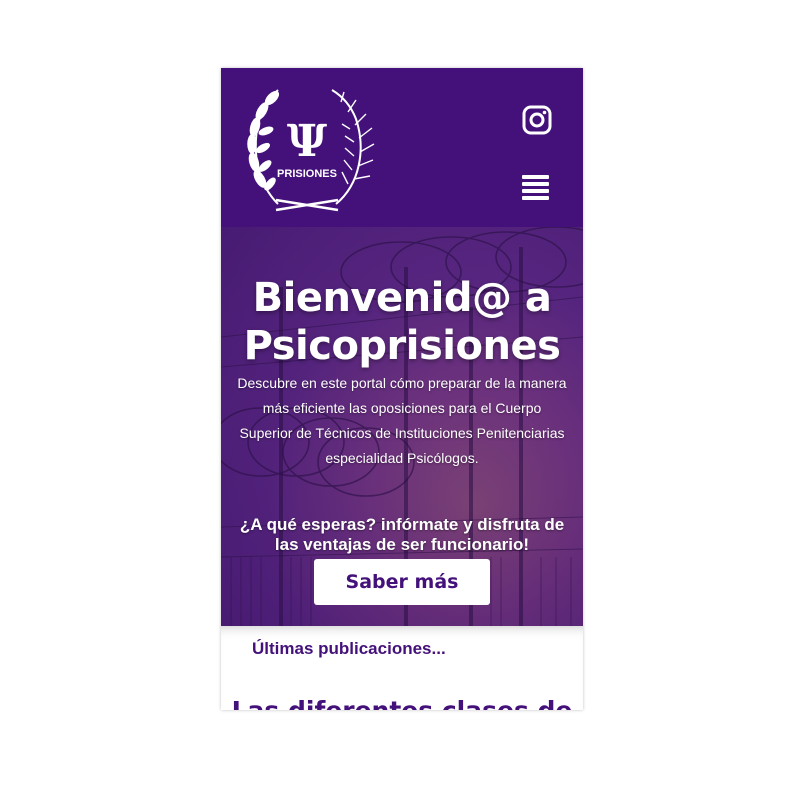  Describe the element at coordinates (537, 188) in the screenshot. I see `hamburger-menu-icon` at that location.